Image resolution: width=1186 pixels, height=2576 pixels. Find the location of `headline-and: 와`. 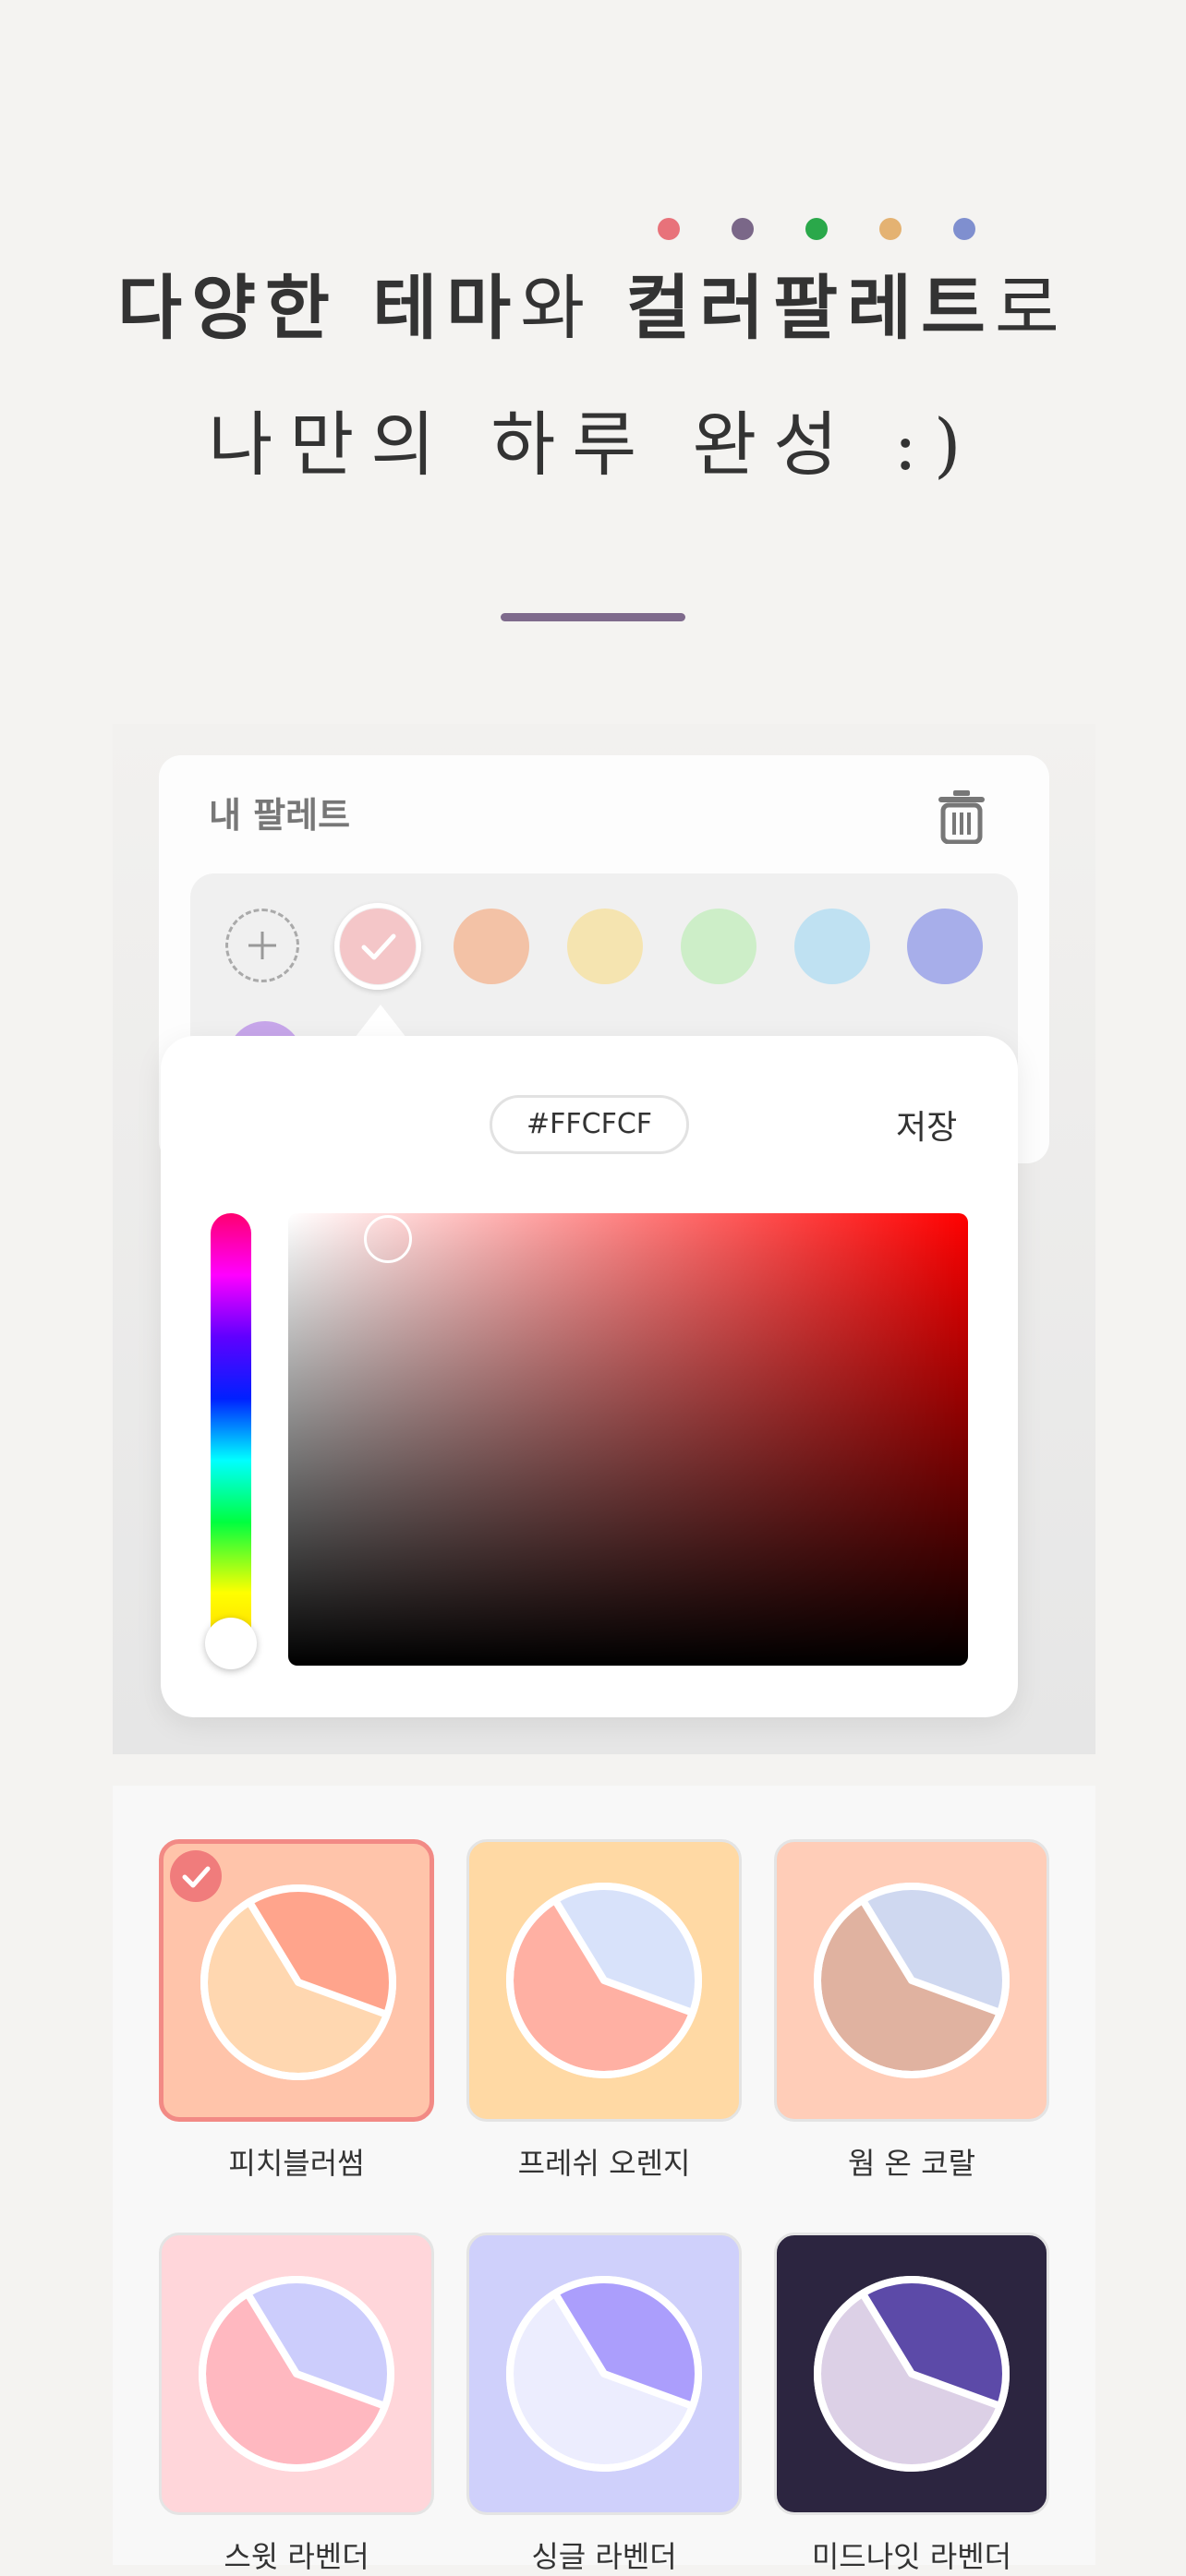

headline-and: 와 is located at coordinates (573, 308).